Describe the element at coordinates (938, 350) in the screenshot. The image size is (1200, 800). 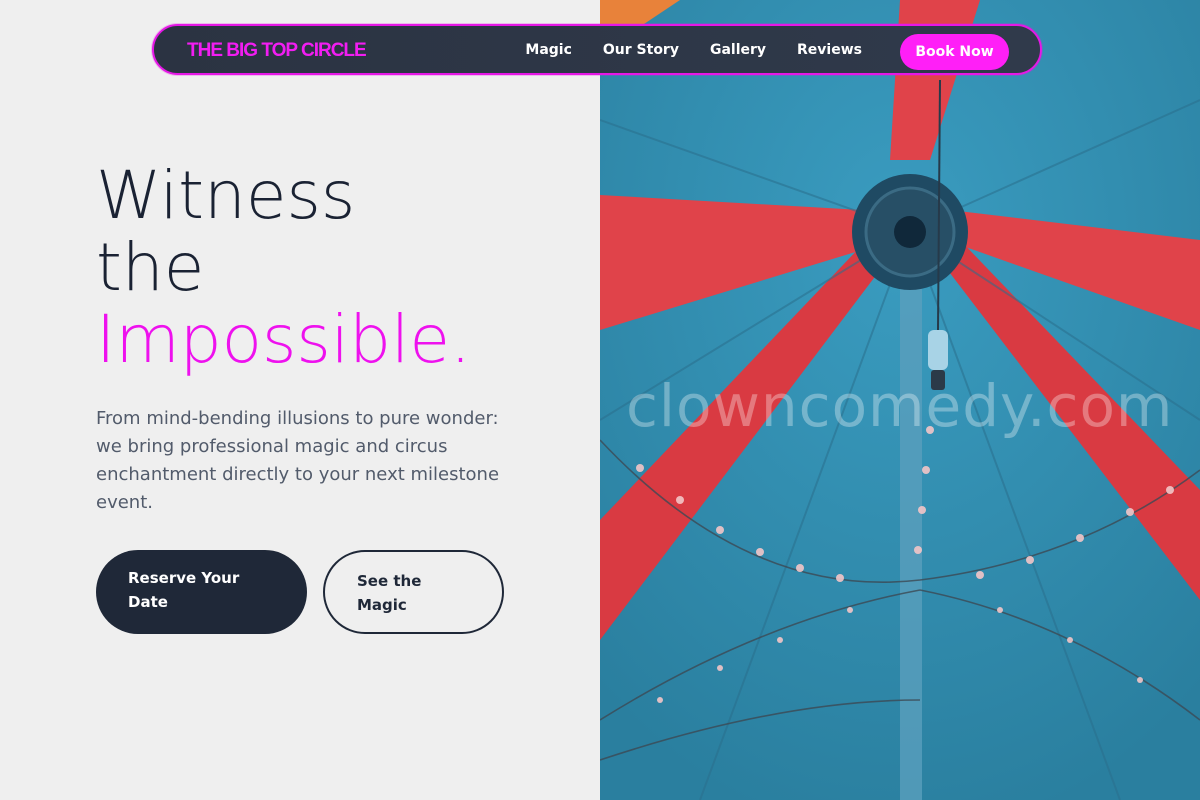
I see `hanging-lamp` at that location.